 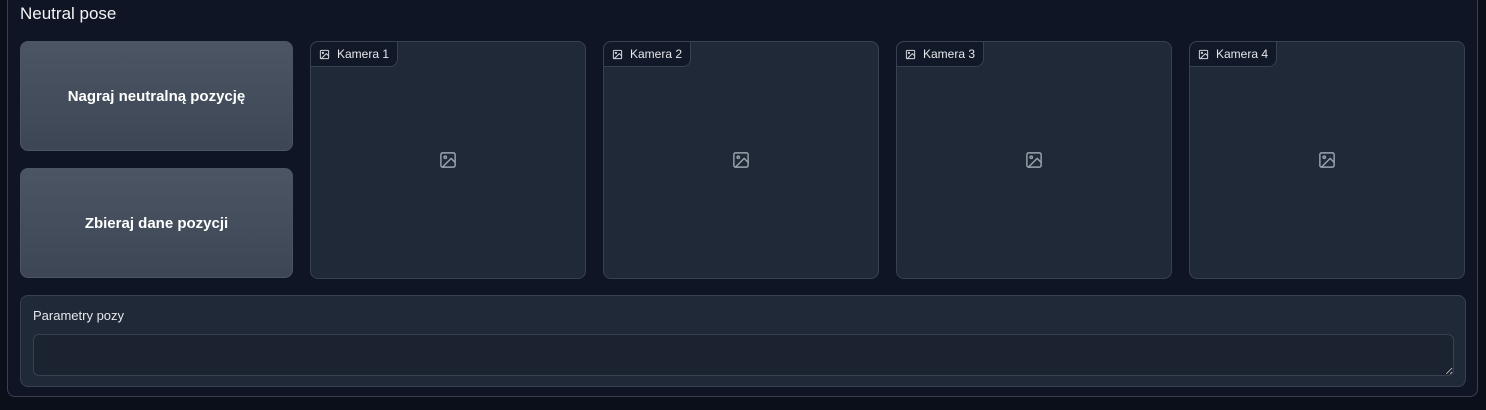 What do you see at coordinates (156, 96) in the screenshot?
I see `record-neutral-position-button: Nagraj neutralną pozycję` at bounding box center [156, 96].